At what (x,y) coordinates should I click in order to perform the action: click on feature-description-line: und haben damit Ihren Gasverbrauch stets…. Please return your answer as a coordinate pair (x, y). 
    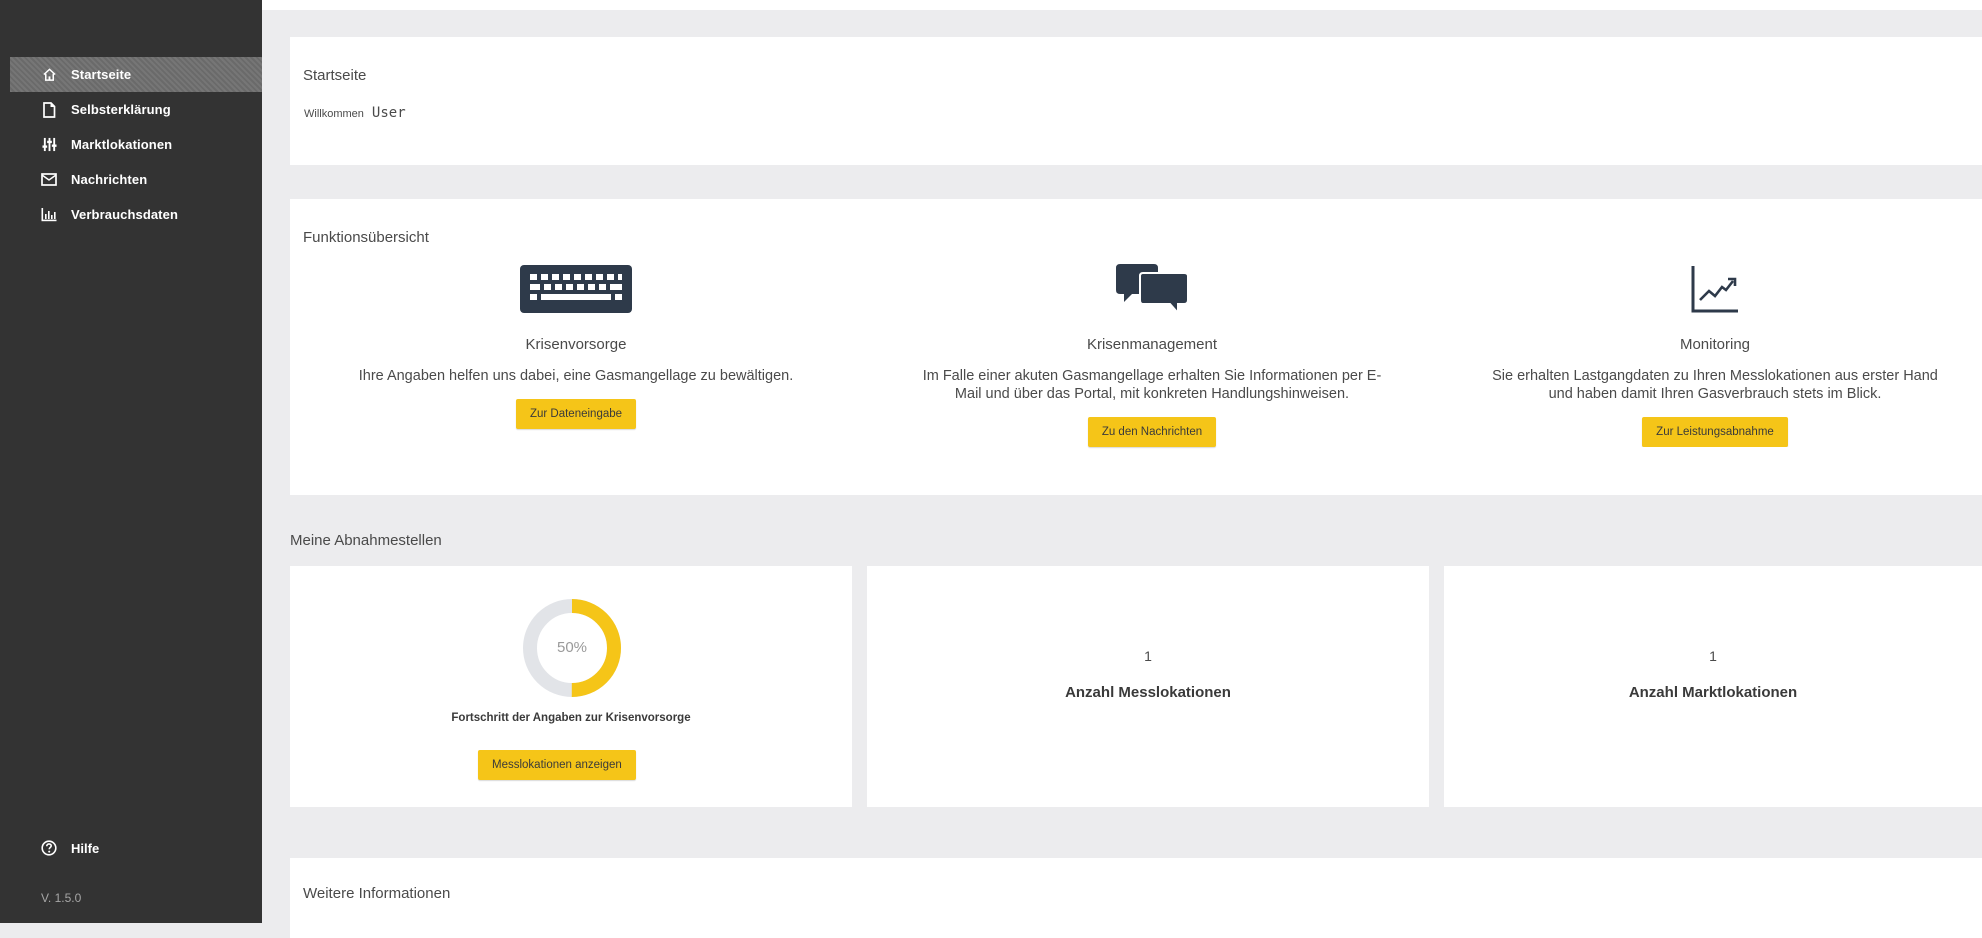
    Looking at the image, I should click on (1715, 394).